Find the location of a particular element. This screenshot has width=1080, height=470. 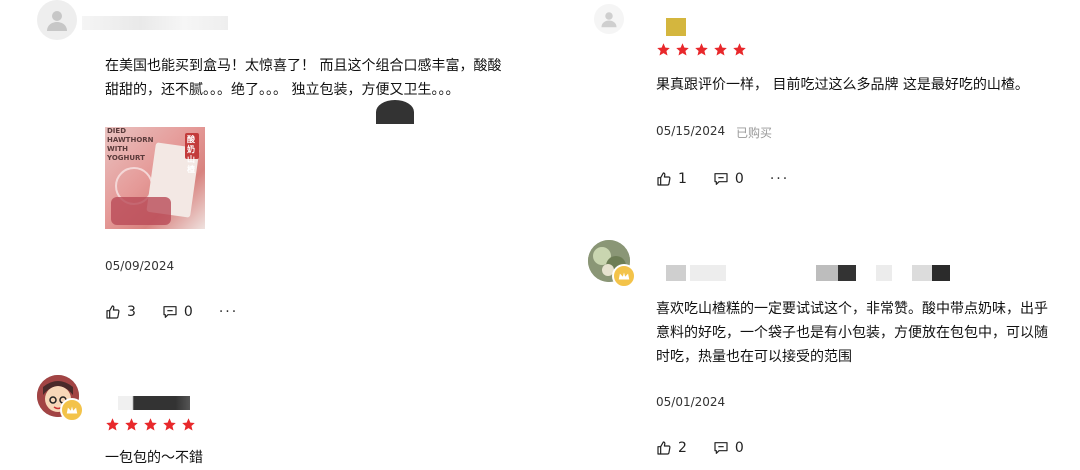

review-date: 05/01/2024 is located at coordinates (691, 402).